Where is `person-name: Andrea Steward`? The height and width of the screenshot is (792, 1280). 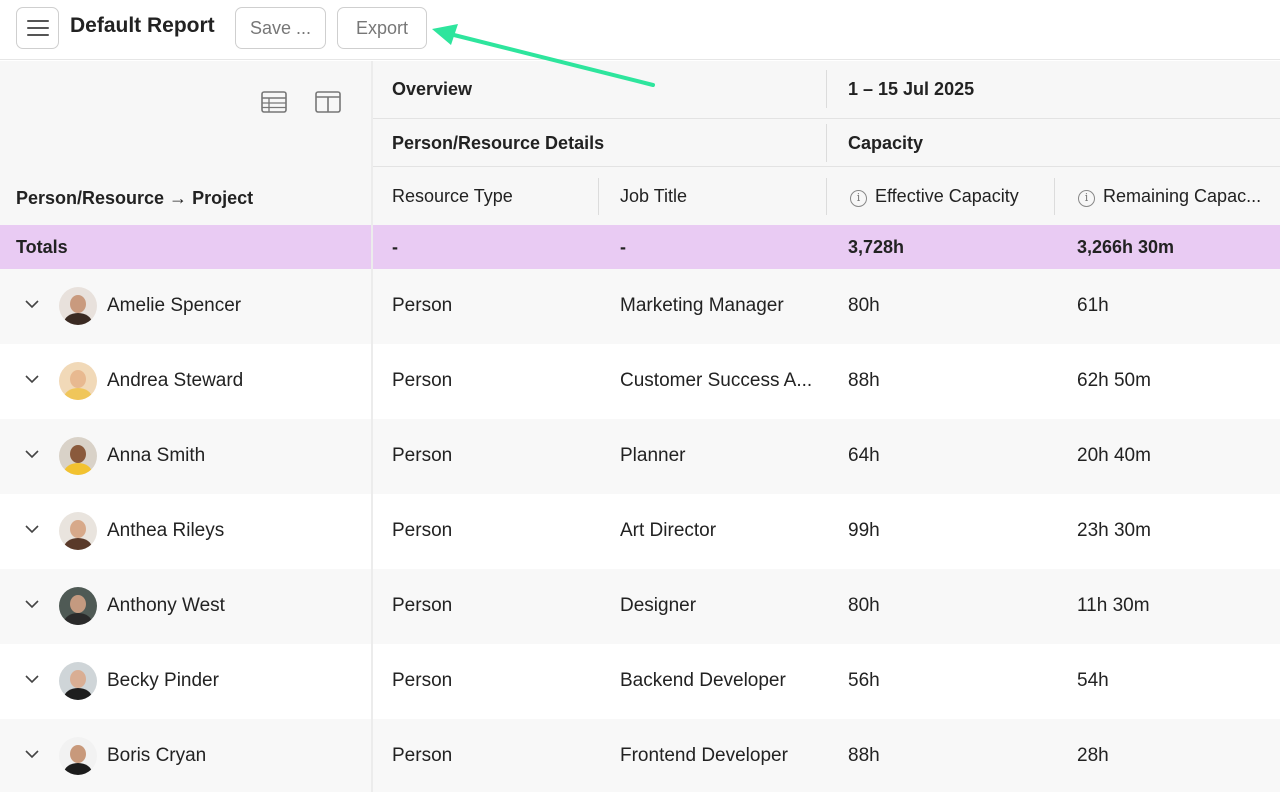
person-name: Andrea Steward is located at coordinates (175, 380).